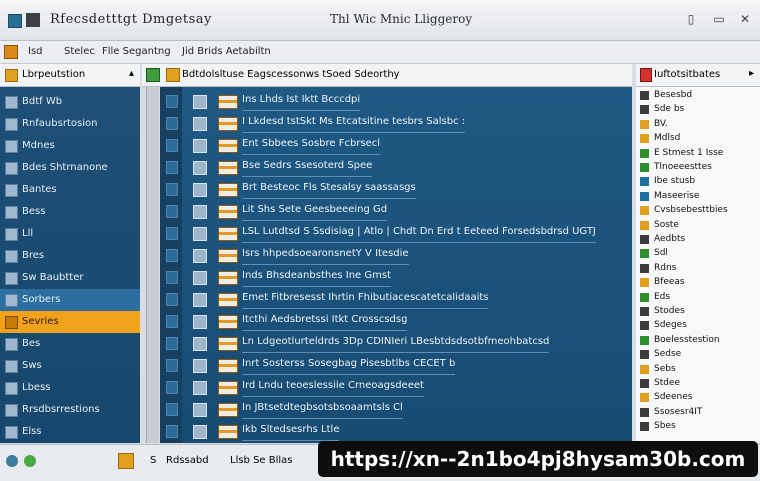  What do you see at coordinates (665, 368) in the screenshot?
I see `list-item-label: Sebs` at bounding box center [665, 368].